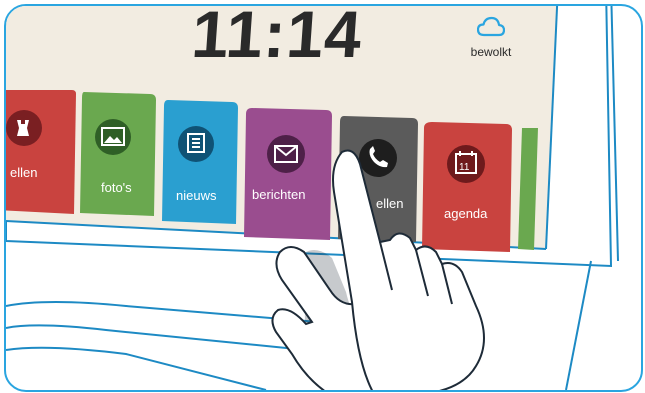 The width and height of the screenshot is (645, 393). I want to click on tile-label-fotos: foto's, so click(116, 187).